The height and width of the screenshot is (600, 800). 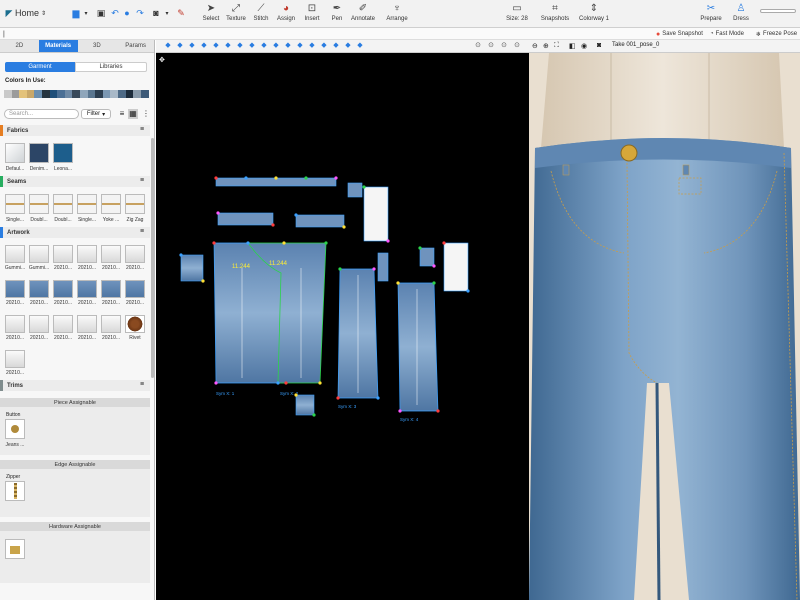 I want to click on grid-view-icon: ▦, so click(x=133, y=114).